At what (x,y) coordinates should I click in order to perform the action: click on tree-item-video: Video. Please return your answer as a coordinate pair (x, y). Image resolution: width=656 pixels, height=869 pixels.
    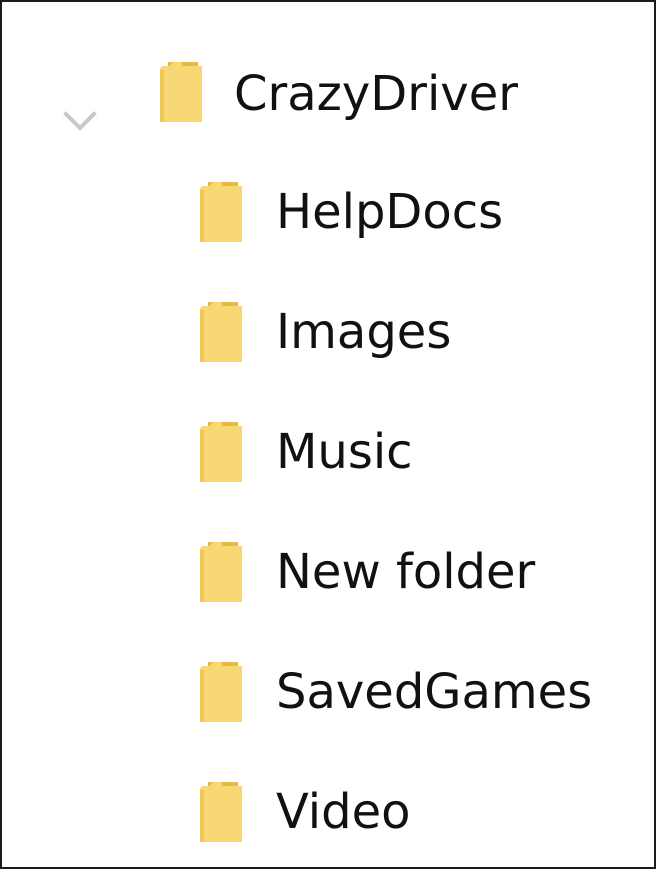
    Looking at the image, I should click on (328, 809).